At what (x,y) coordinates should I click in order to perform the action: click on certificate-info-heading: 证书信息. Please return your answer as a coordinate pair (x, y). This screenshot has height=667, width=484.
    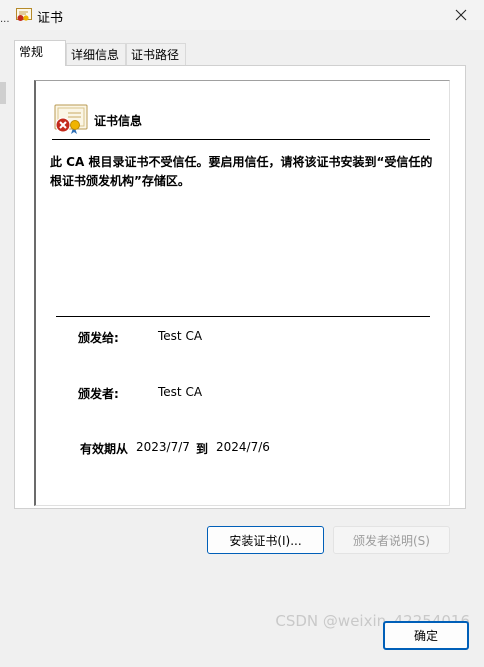
    Looking at the image, I should click on (118, 121).